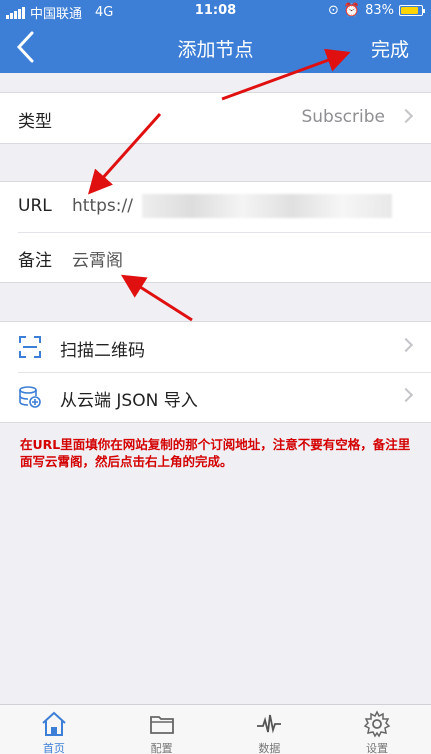  I want to click on tab-data-label: 数据, so click(269, 748).